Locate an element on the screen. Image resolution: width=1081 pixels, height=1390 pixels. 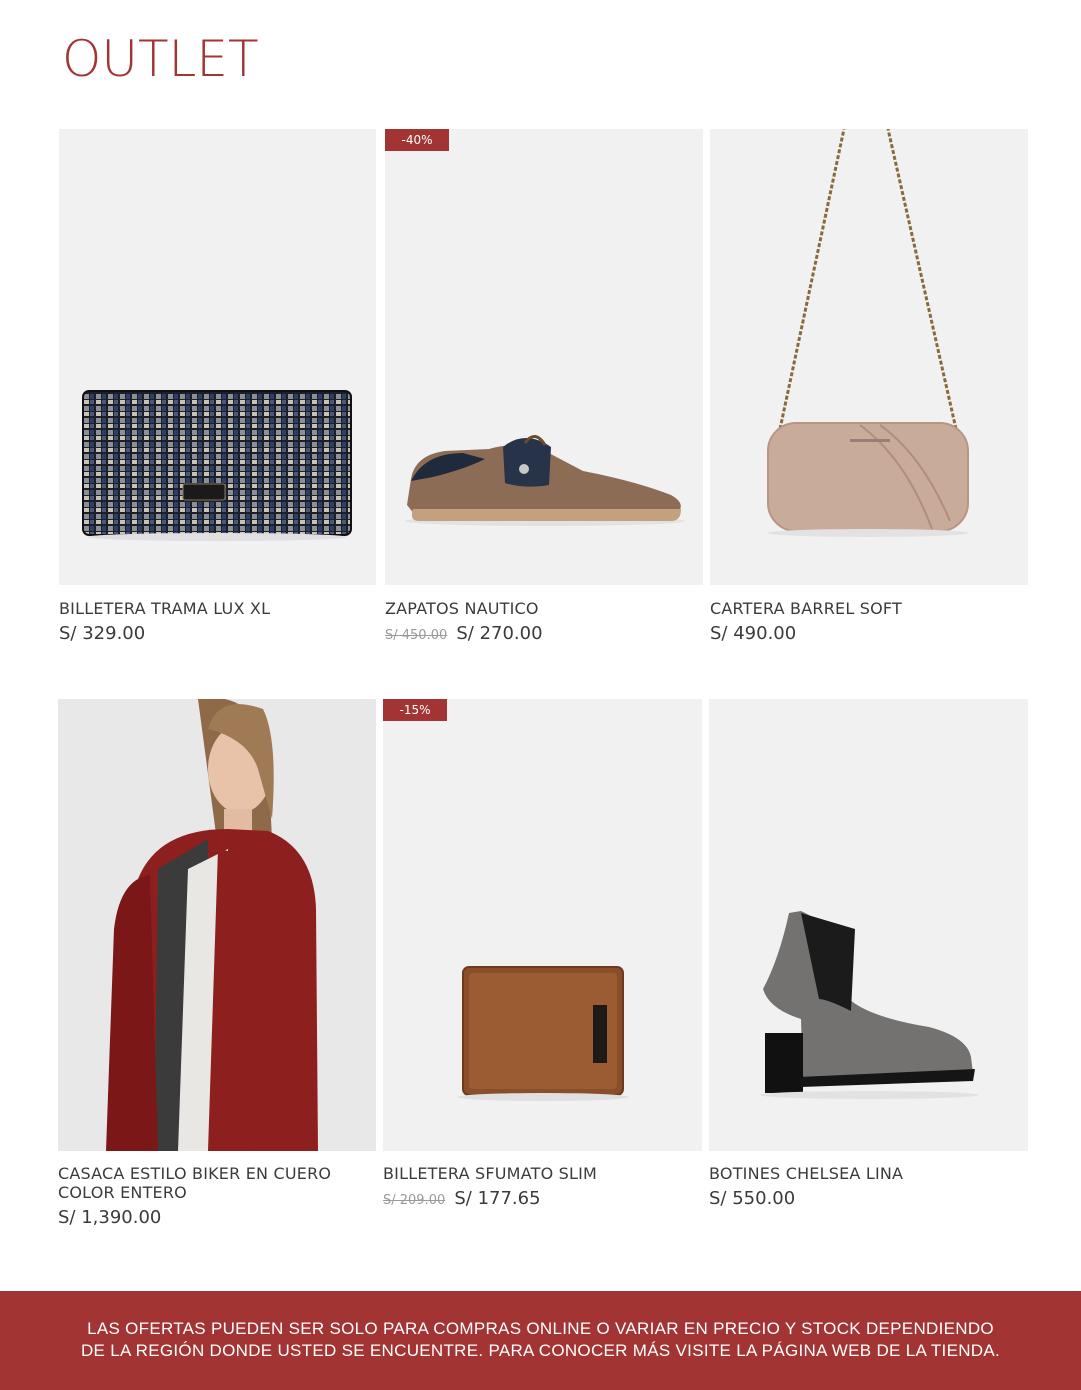
discount-badge: -40% is located at coordinates (417, 140).